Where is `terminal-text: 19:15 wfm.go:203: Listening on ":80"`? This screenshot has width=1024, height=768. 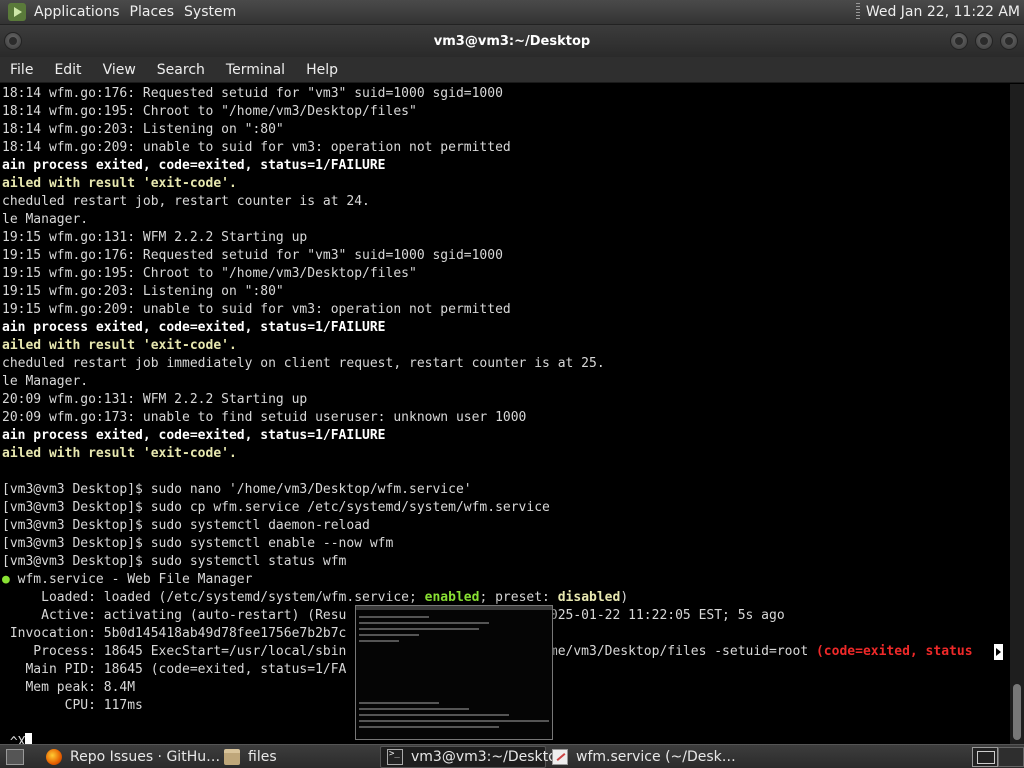 terminal-text: 19:15 wfm.go:203: Listening on ":80" is located at coordinates (143, 291).